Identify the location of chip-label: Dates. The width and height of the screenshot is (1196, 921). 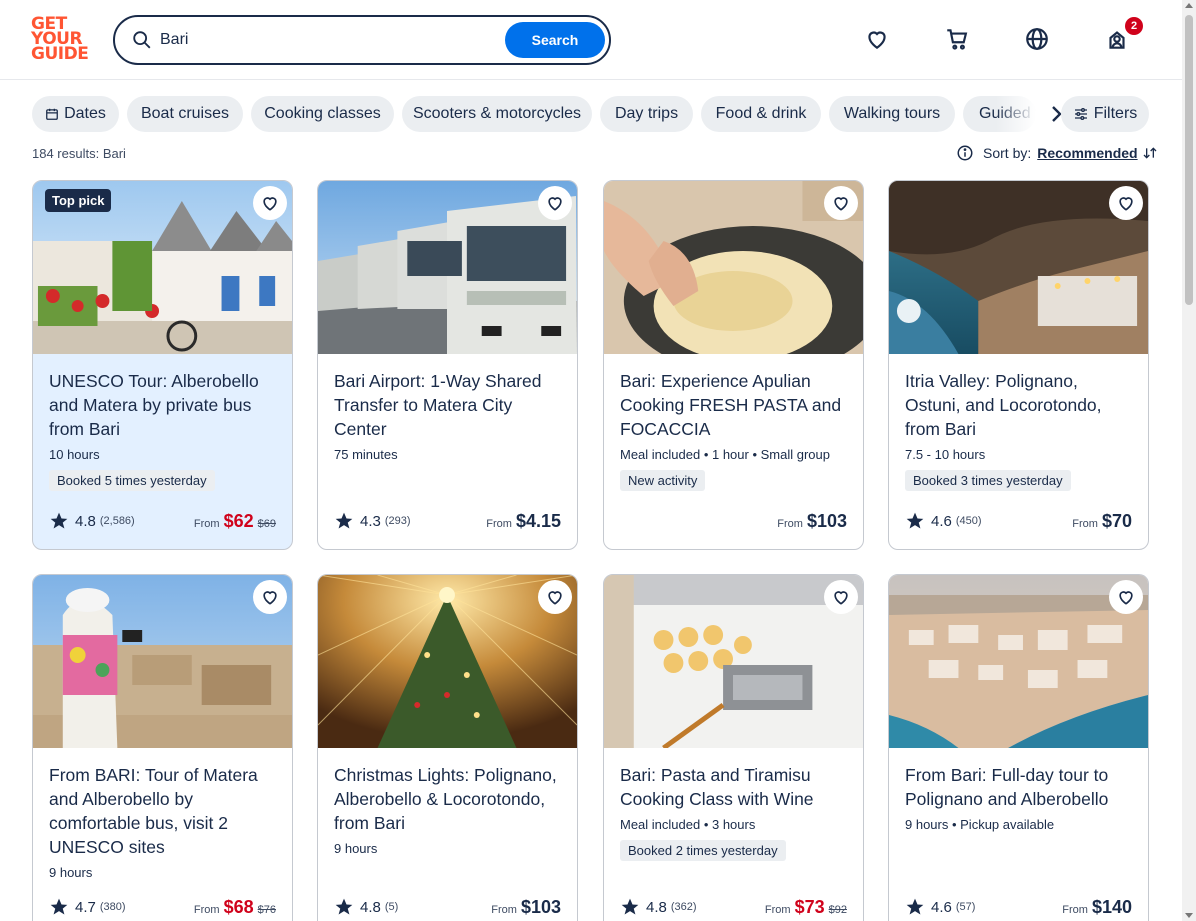
(85, 113).